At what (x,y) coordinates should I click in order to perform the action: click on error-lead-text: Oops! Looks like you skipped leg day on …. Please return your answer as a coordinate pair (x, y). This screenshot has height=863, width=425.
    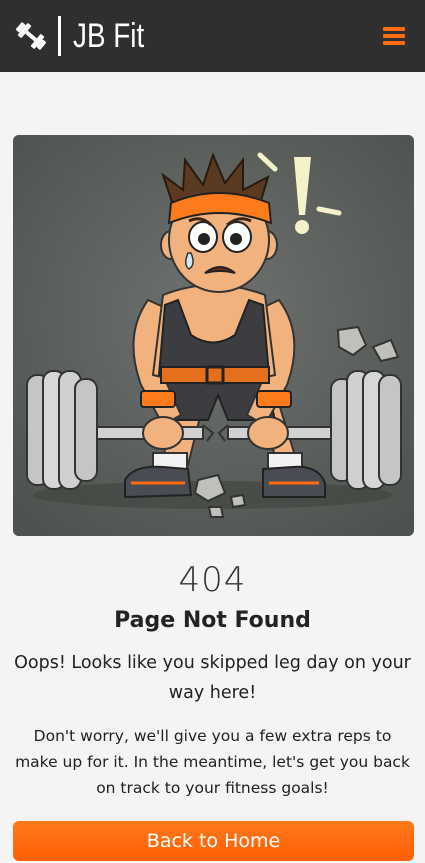
    Looking at the image, I should click on (212, 678).